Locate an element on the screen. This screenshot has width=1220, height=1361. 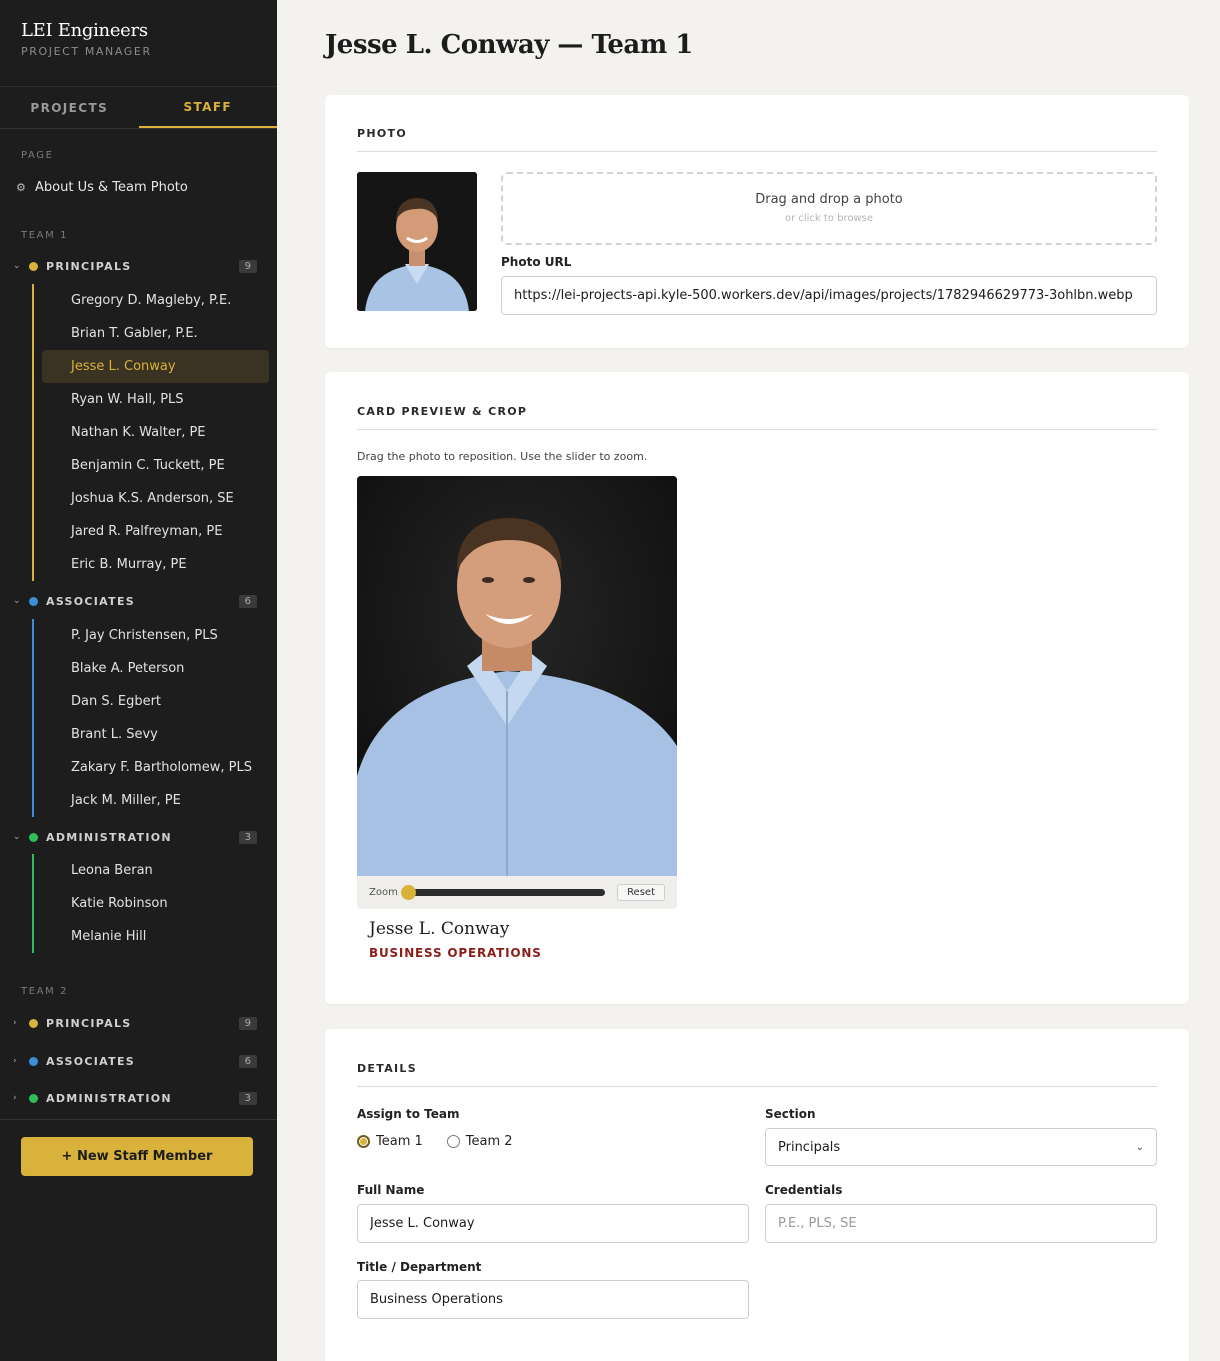
section-select-value: Principals is located at coordinates (809, 1147).